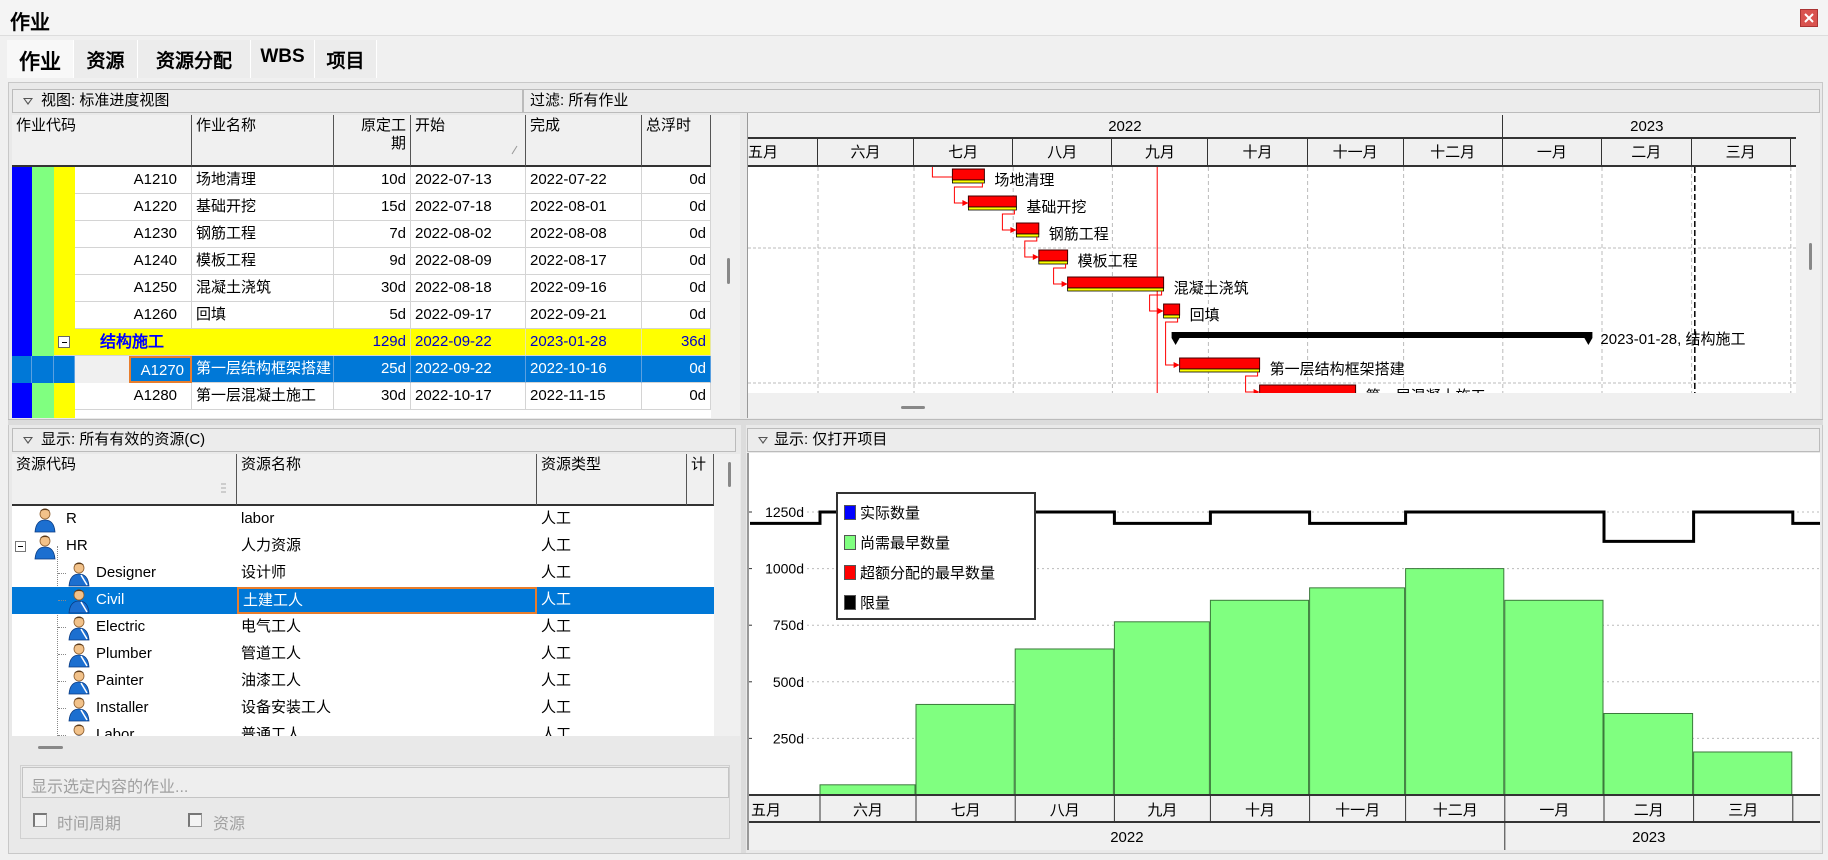  I want to click on month-label: 十二月, so click(1453, 153).